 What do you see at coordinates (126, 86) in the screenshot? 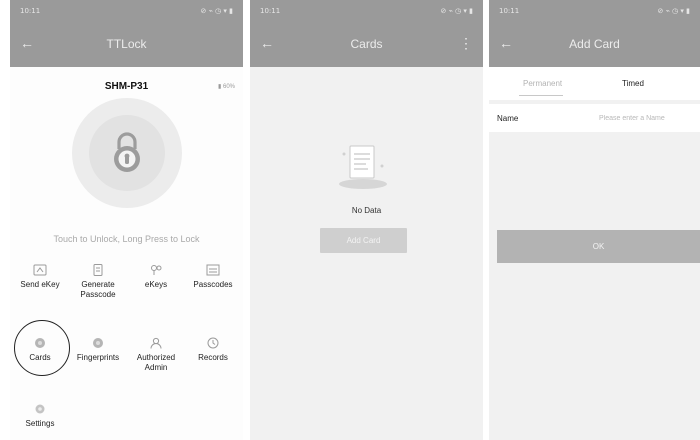
I see `lock-name: SHM-P31` at bounding box center [126, 86].